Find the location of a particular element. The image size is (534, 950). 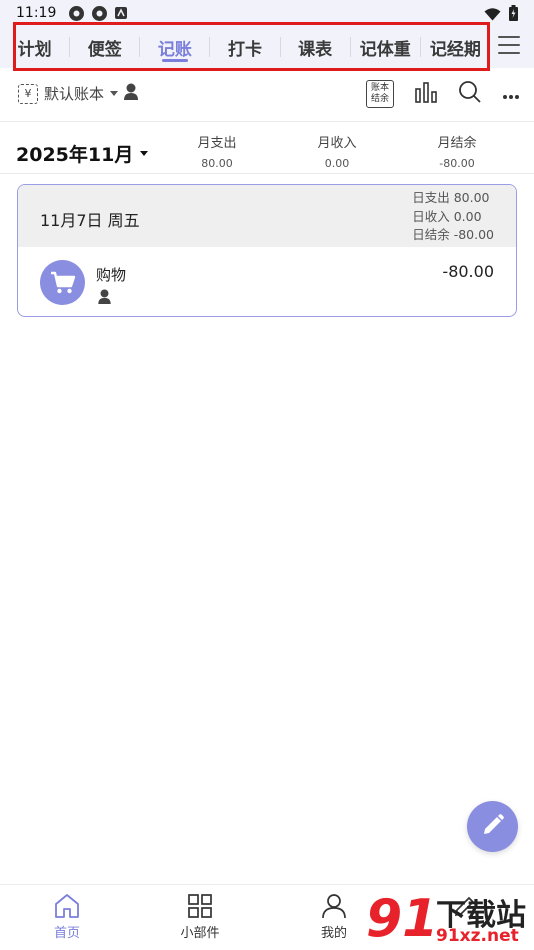

toolbar: ¥ 默认账本 账本 结余 is located at coordinates (267, 95).